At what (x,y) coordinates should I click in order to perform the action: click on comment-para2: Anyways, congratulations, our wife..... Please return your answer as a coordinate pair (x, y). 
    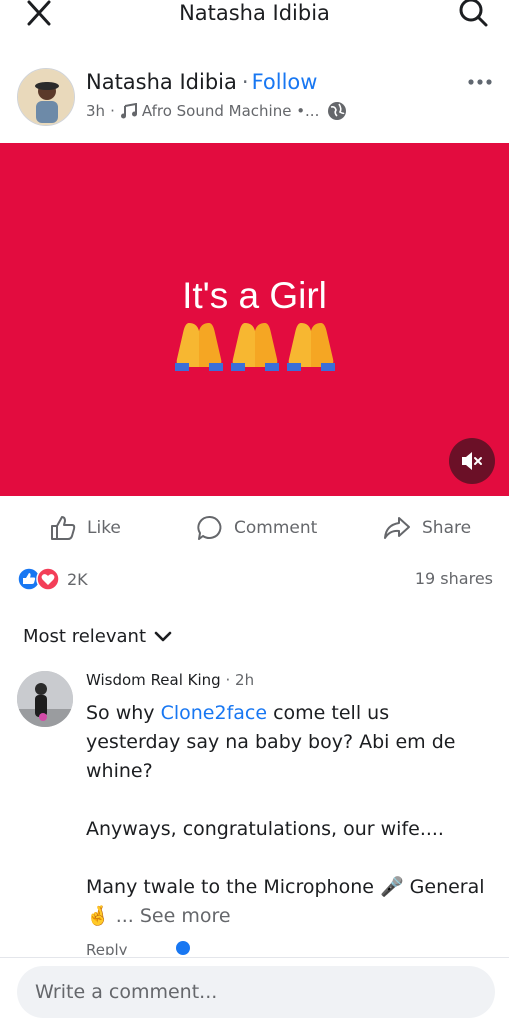
    Looking at the image, I should click on (265, 829).